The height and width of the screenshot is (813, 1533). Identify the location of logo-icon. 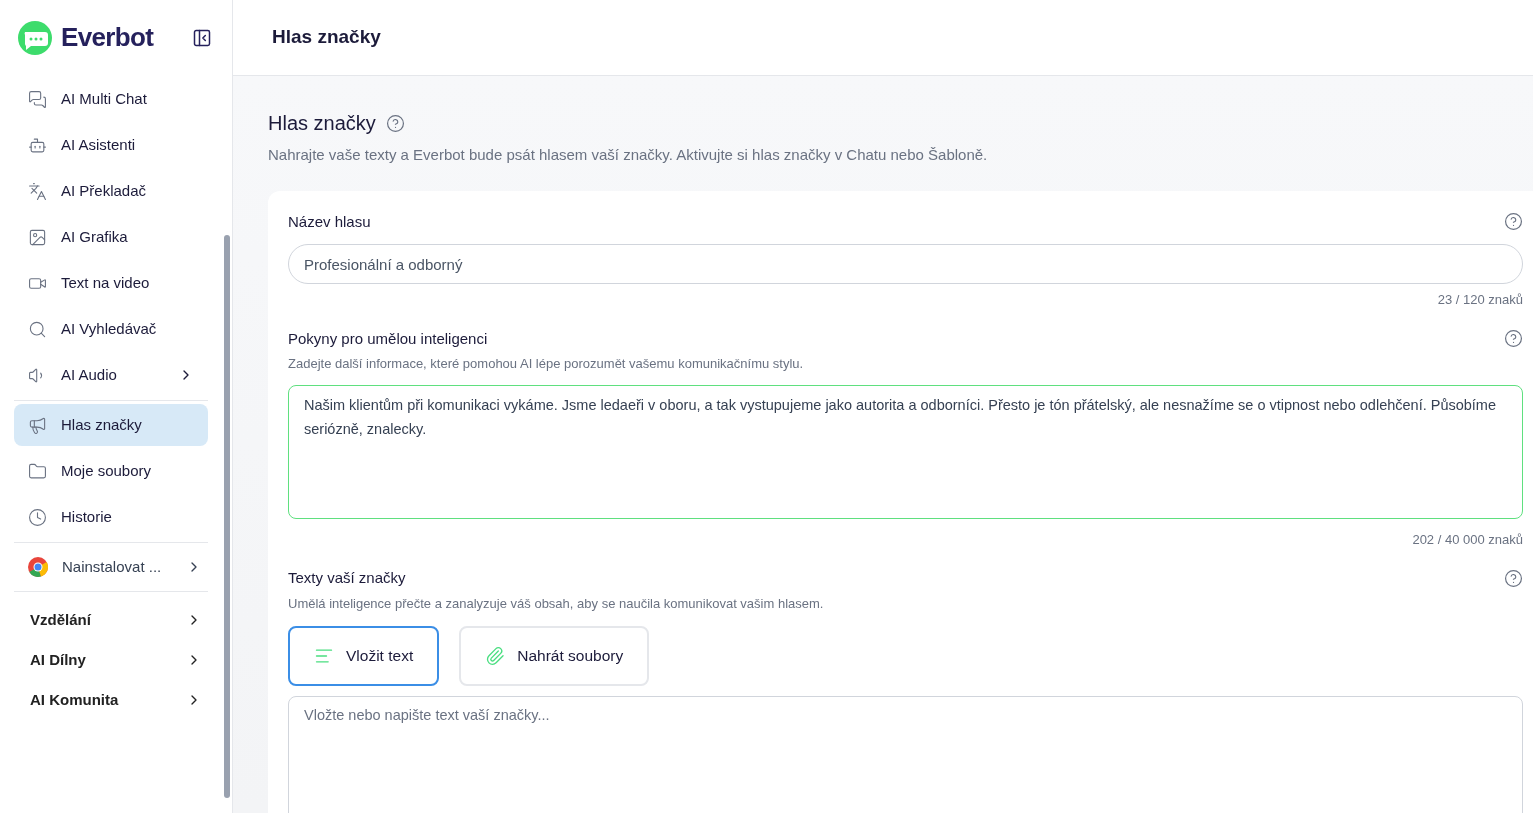
(35, 37).